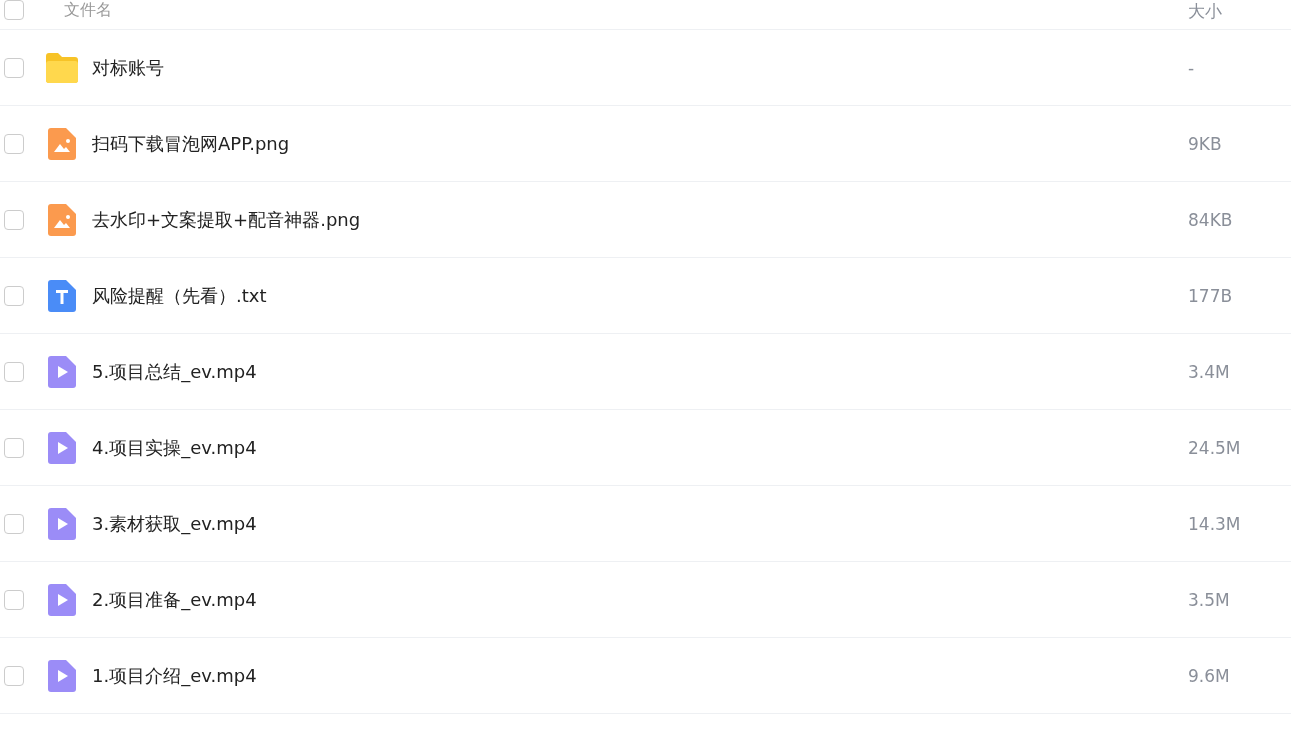  What do you see at coordinates (1215, 523) in the screenshot?
I see `file-size: 14.3M` at bounding box center [1215, 523].